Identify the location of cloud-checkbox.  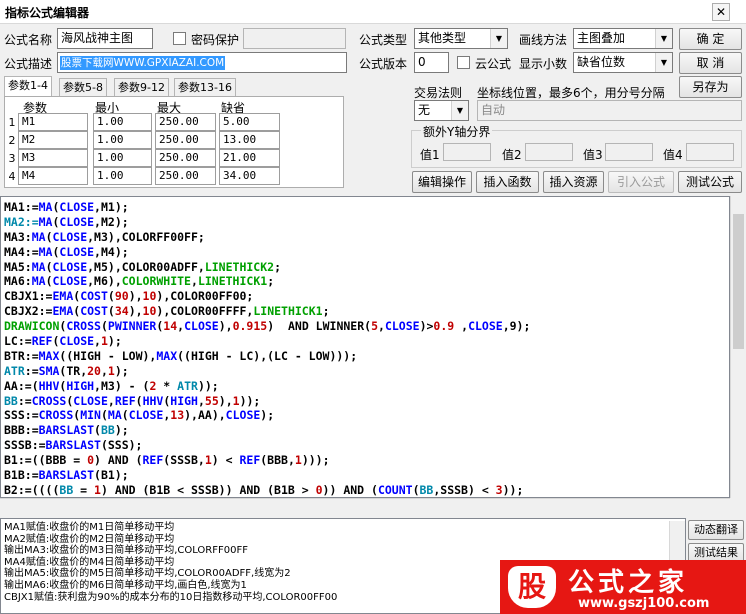
(463, 62).